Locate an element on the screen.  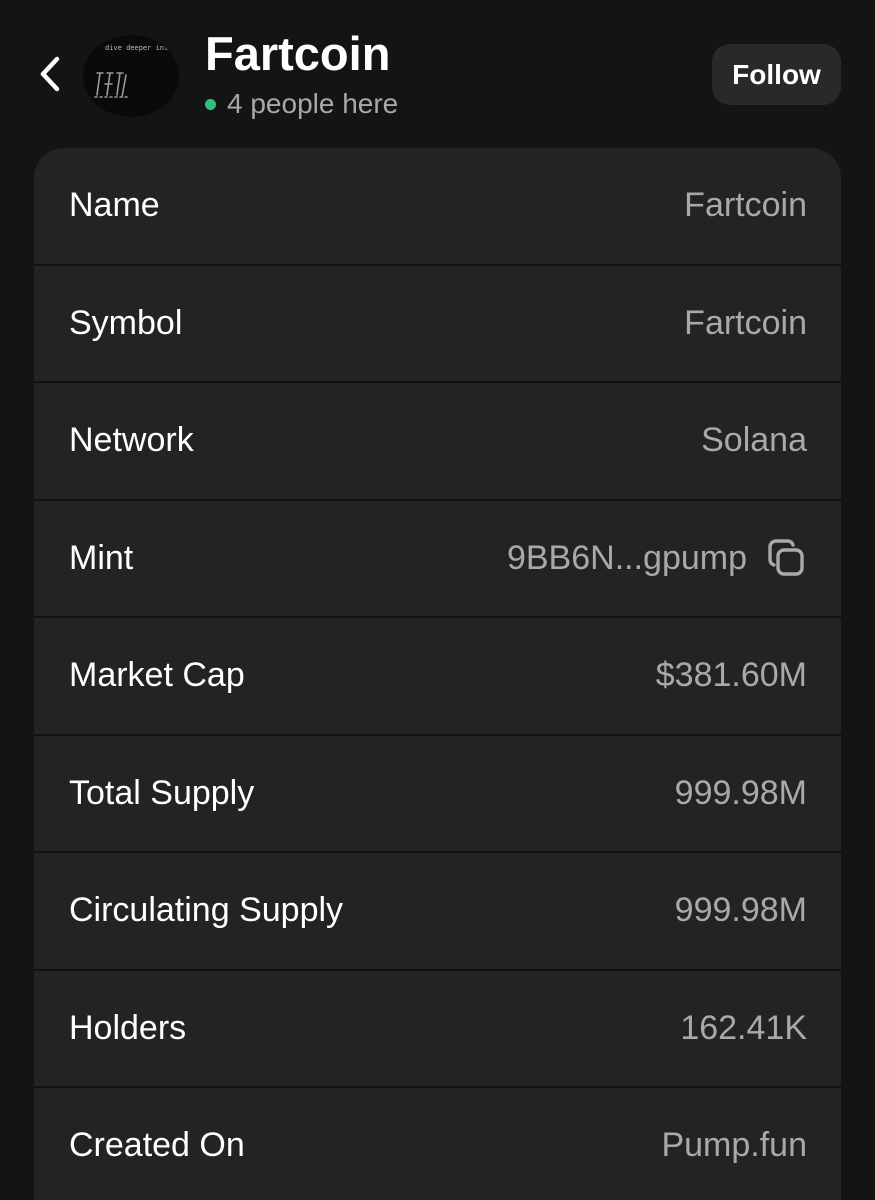
detail-row-holders: Holders 162.41K is located at coordinates (437, 1027).